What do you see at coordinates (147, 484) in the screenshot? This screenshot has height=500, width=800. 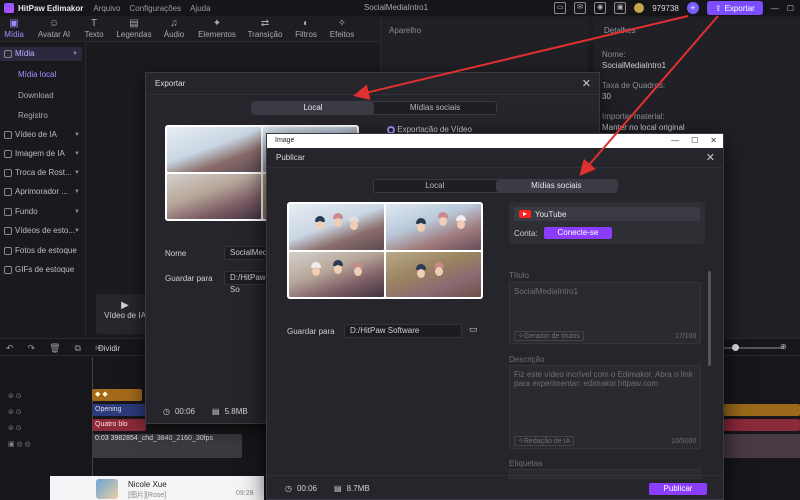 I see `notification-name: Nicole Xue` at bounding box center [147, 484].